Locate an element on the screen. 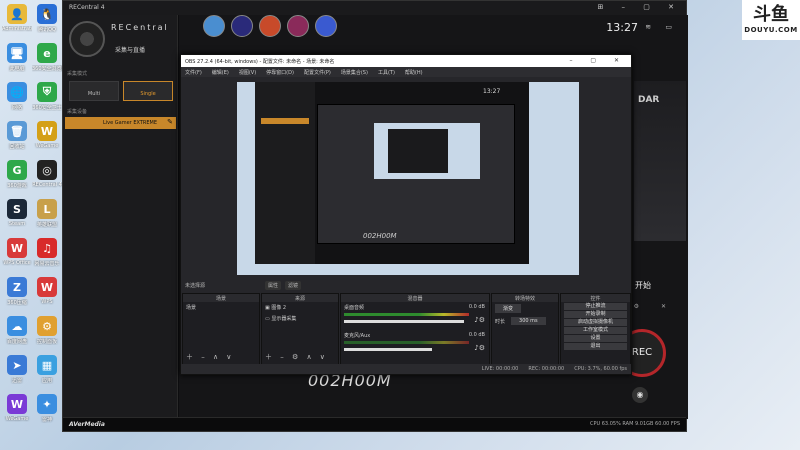 The image size is (800, 450). channel-name: 桌面音频 is located at coordinates (354, 308).